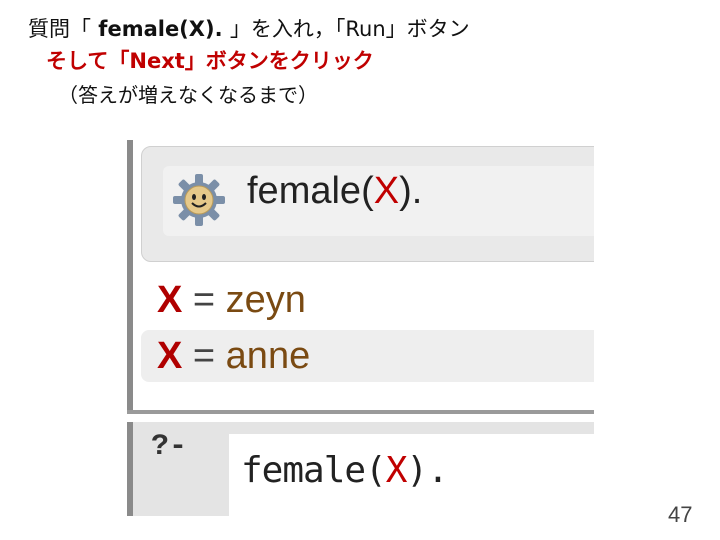 The width and height of the screenshot is (720, 540). Describe the element at coordinates (349, 29) in the screenshot. I see `instruction-suffix: 」を入れ，「Run」ボタン` at that location.